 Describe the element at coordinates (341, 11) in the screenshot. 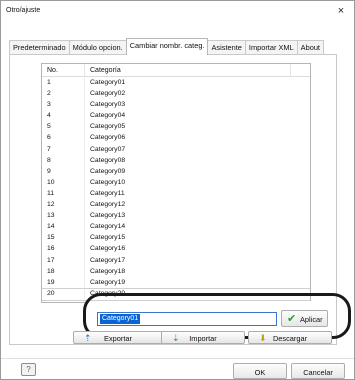

I see `close-icon: ×` at that location.